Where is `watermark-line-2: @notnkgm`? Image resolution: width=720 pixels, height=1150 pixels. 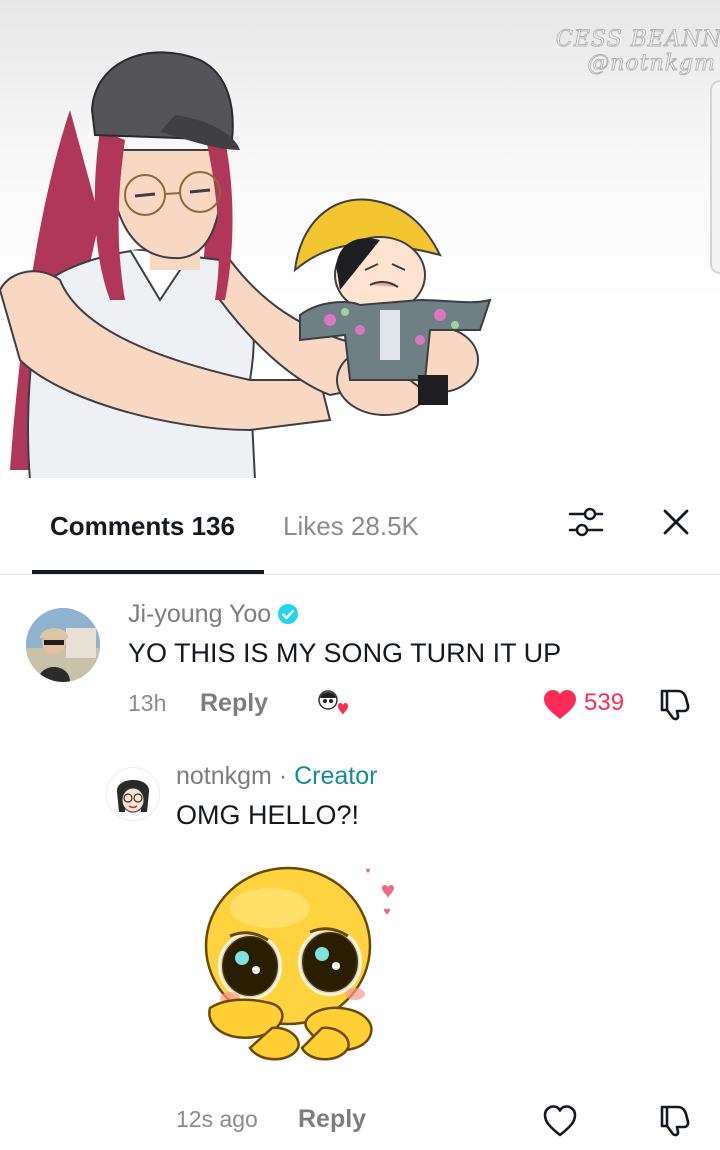 watermark-line-2: @notnkgm is located at coordinates (651, 63).